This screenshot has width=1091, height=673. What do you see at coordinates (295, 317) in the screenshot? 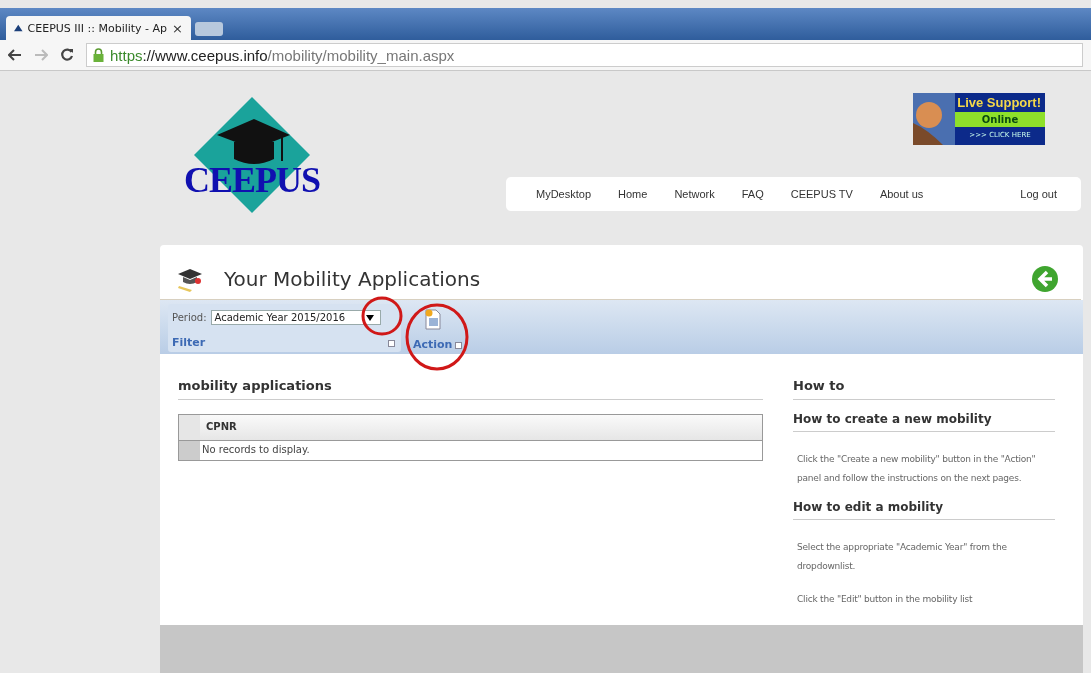
I see `period-dropdown: Academic Year 2015/2016` at bounding box center [295, 317].